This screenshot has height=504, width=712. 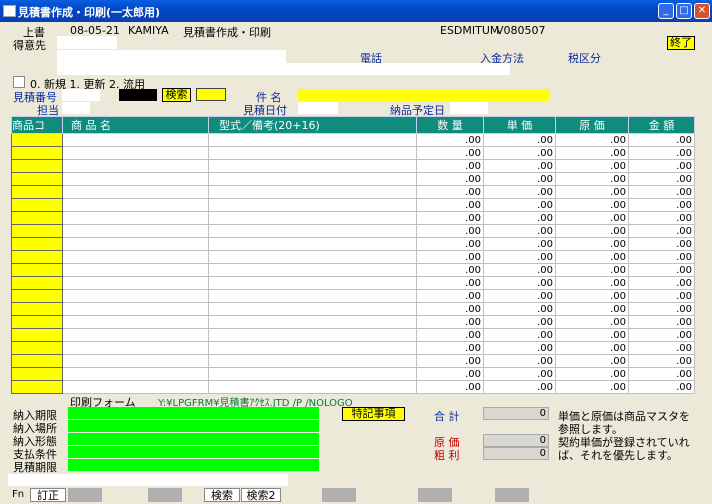 I want to click on subject-field, so click(x=423, y=95).